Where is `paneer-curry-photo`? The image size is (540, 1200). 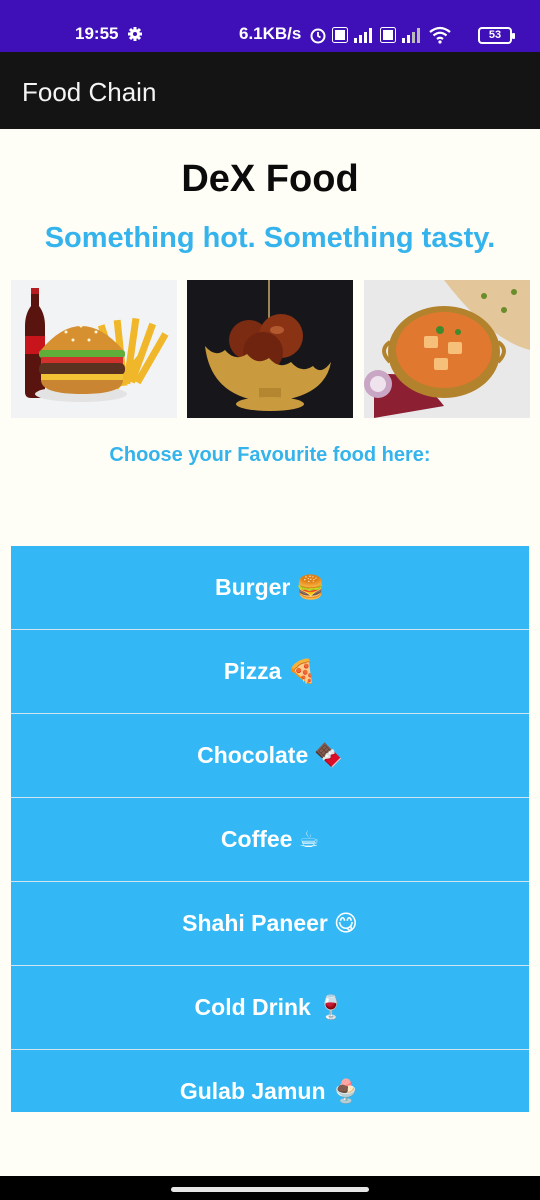
paneer-curry-photo is located at coordinates (447, 349).